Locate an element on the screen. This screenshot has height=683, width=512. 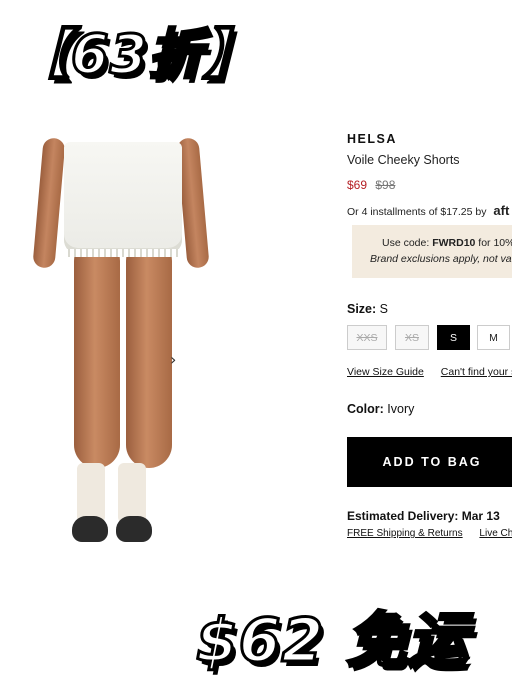
size-option-xs: XS is located at coordinates (412, 337).